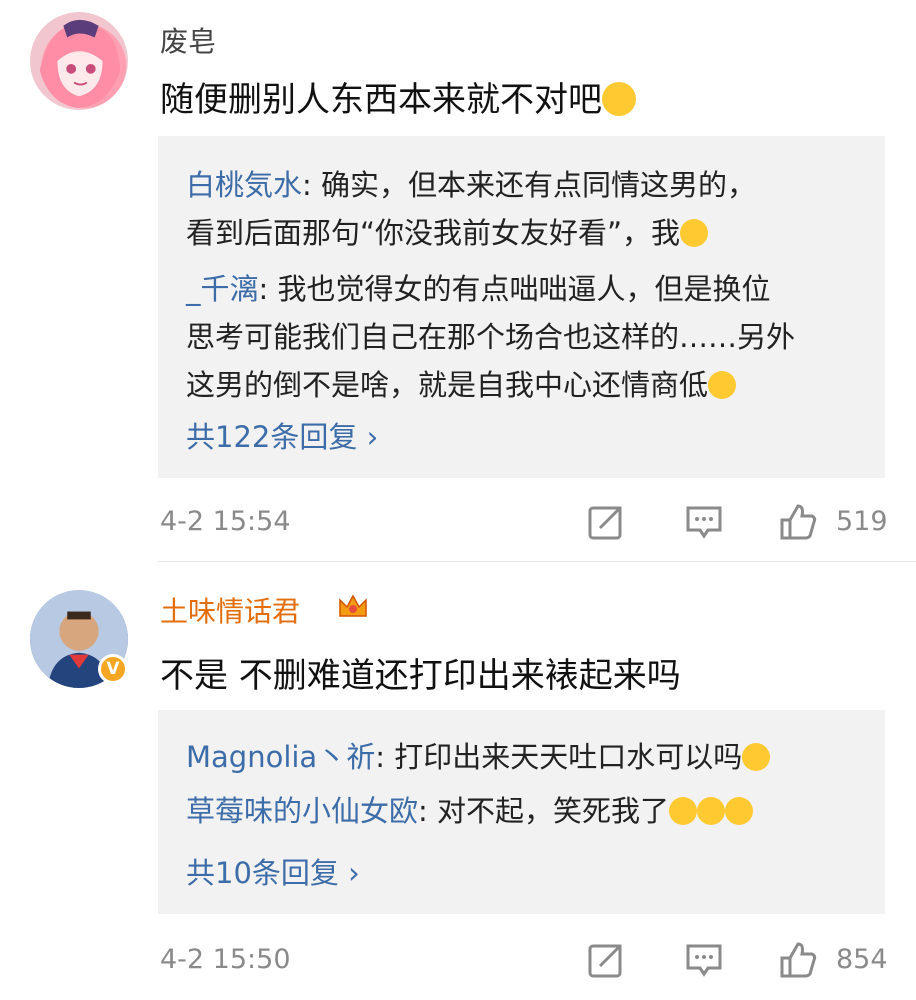 The width and height of the screenshot is (916, 1000). I want to click on reply-text: : 打印出来天天吐口水可以吗, so click(559, 757).